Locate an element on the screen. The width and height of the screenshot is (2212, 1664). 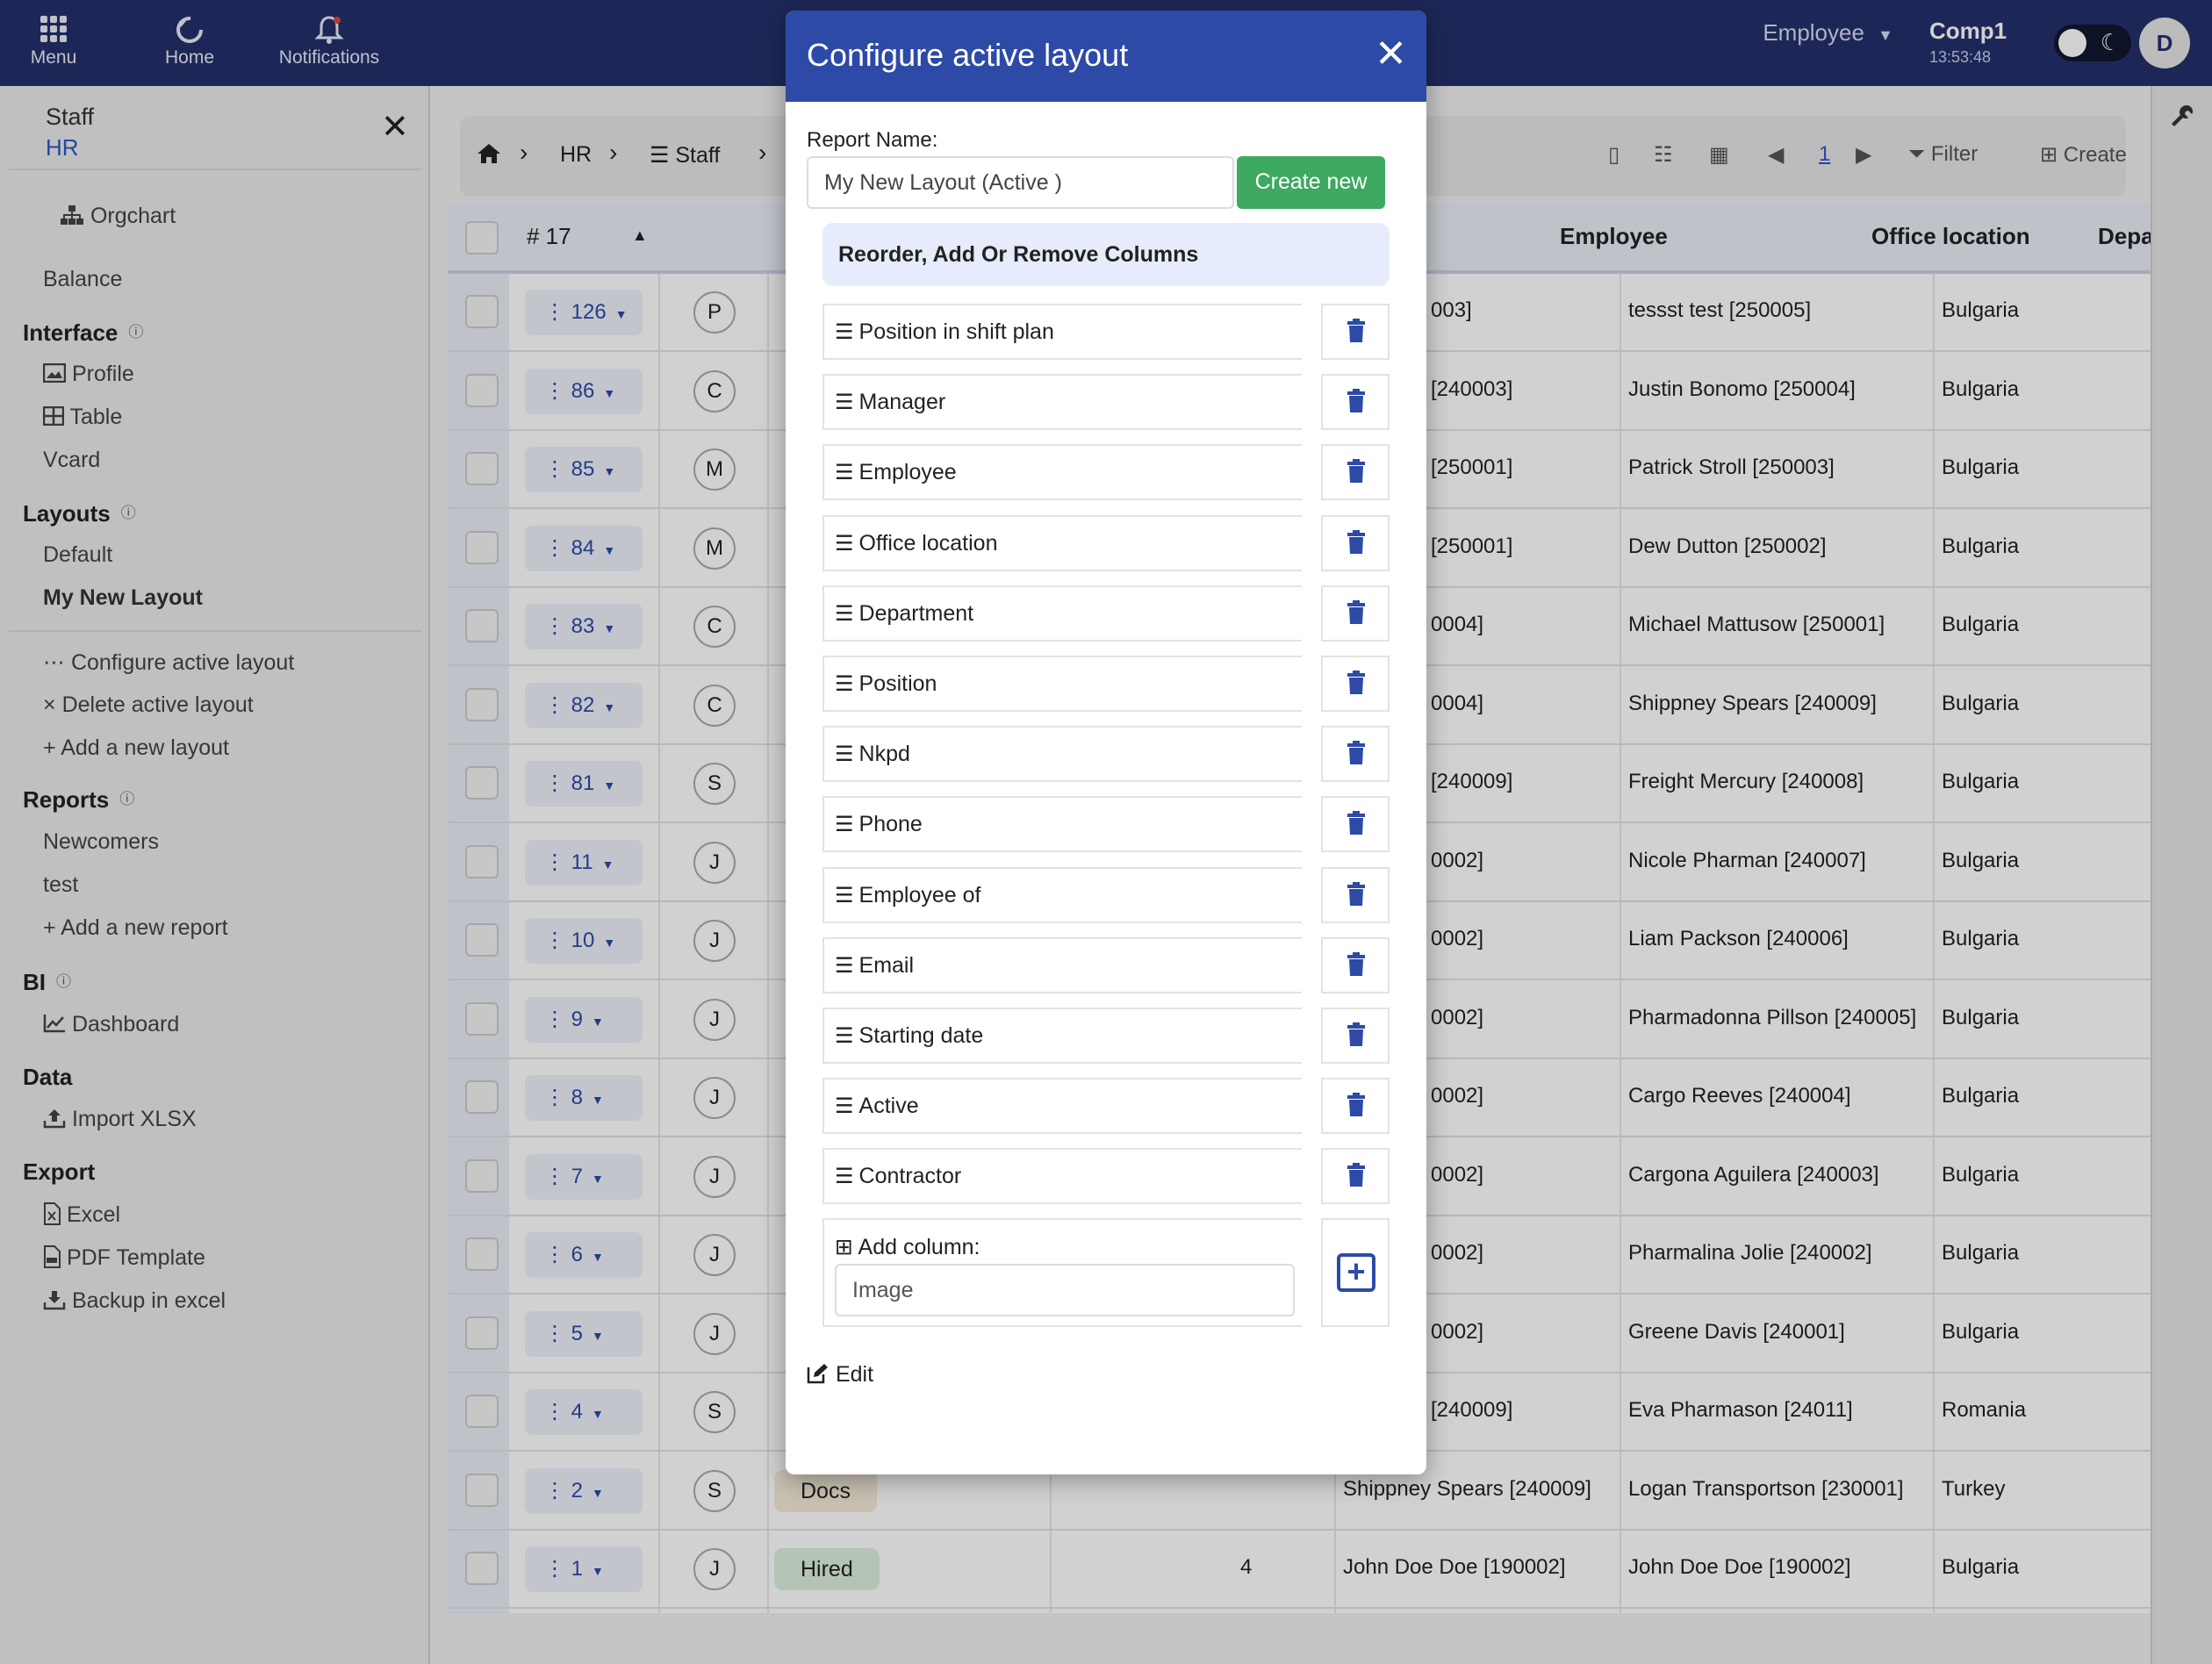
modal-header: Configure active layout ✕ is located at coordinates (1106, 56).